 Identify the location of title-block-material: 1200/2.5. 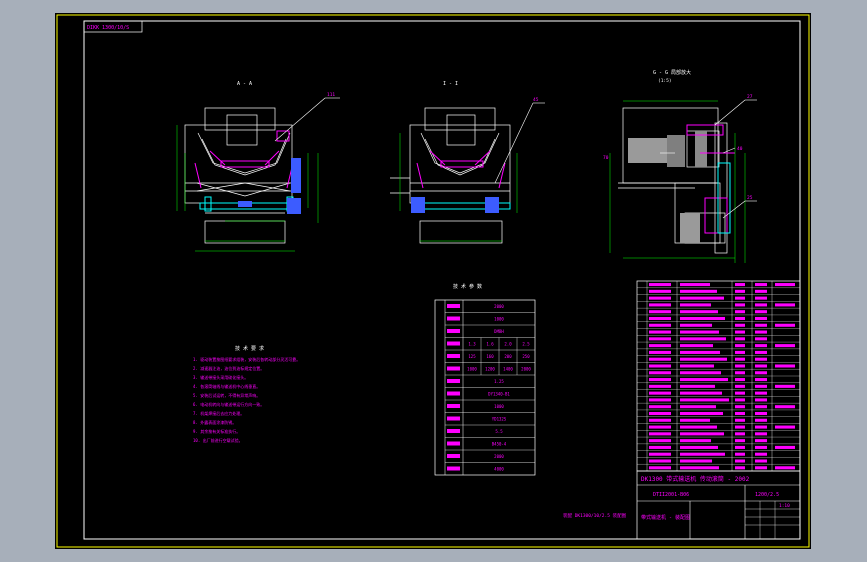
(767, 495).